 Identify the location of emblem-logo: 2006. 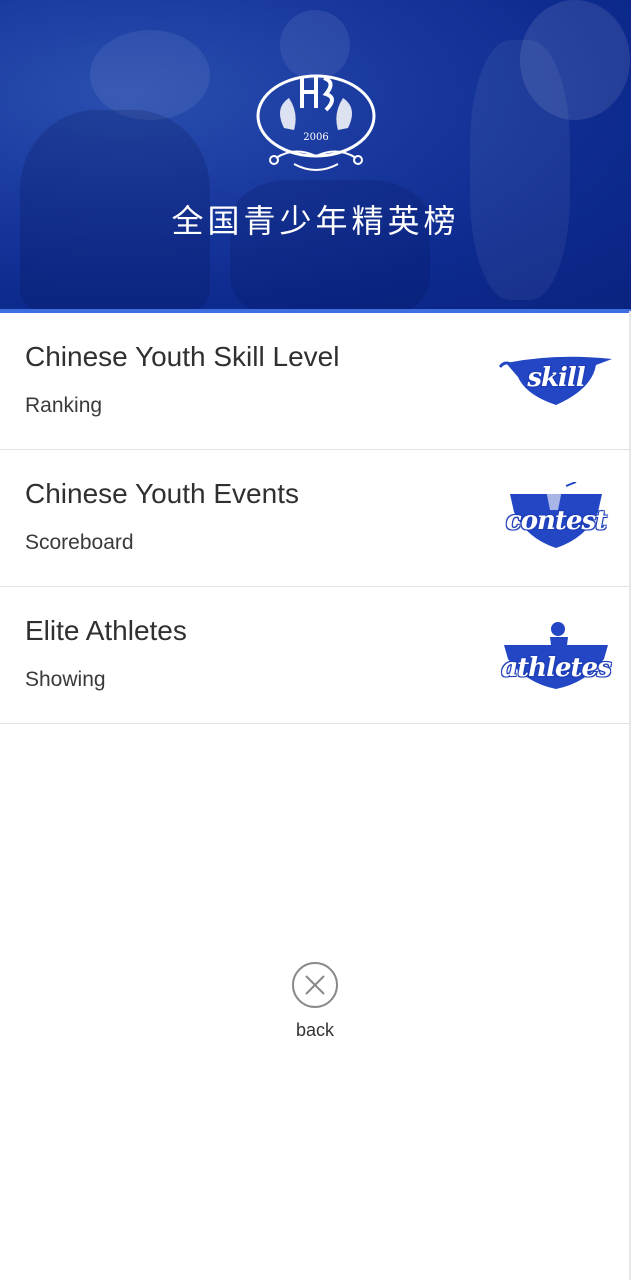
(316, 122).